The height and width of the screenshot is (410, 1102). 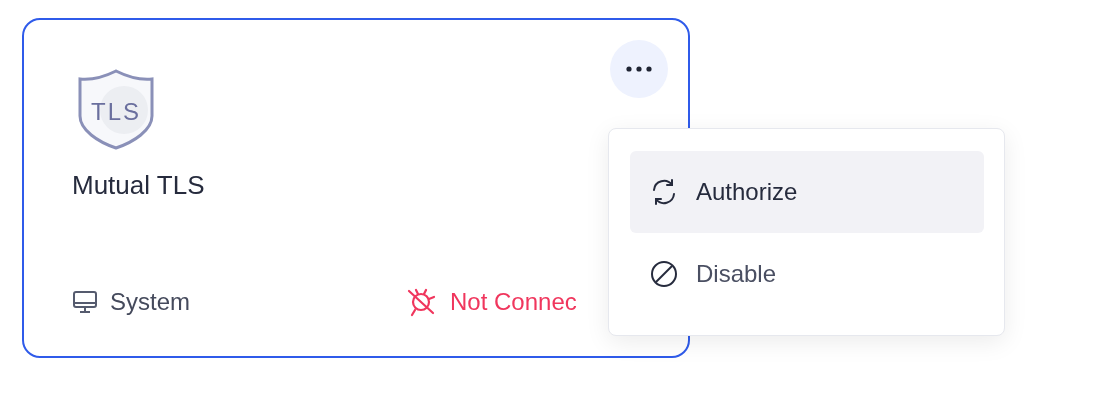 I want to click on refresh-icon, so click(x=664, y=192).